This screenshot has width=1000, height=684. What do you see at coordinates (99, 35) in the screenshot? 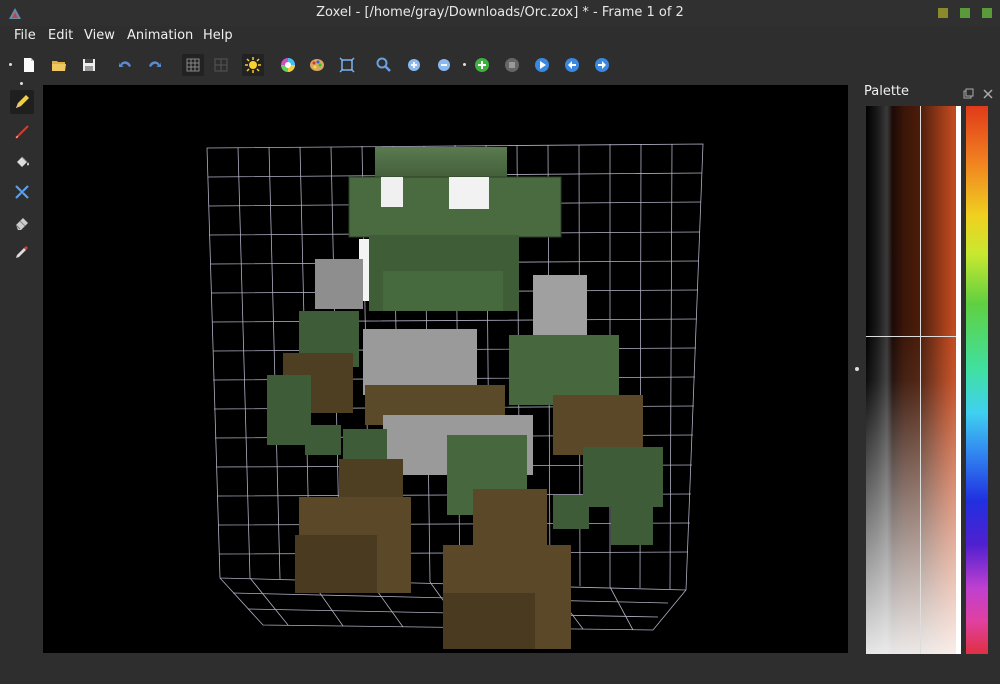
I see `menu-view: View` at bounding box center [99, 35].